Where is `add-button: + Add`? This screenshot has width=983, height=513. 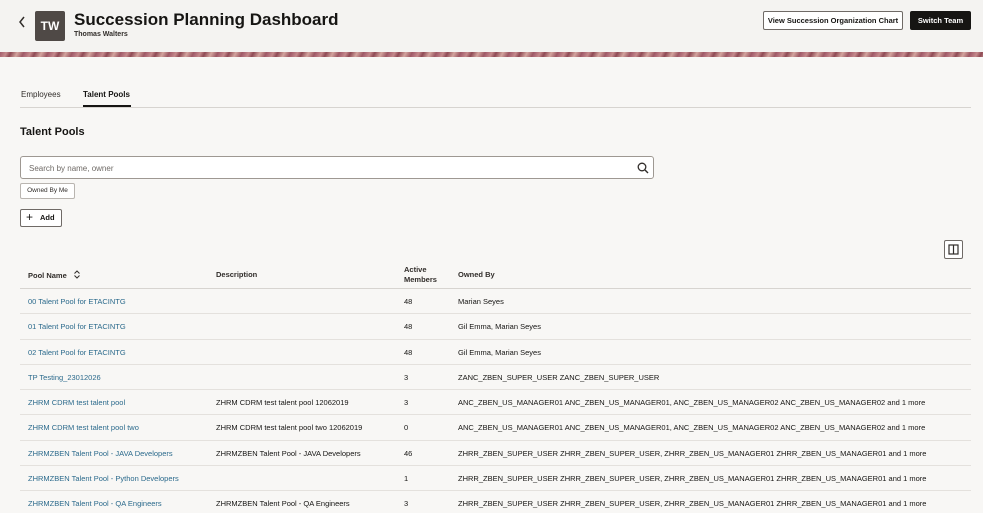 add-button: + Add is located at coordinates (41, 218).